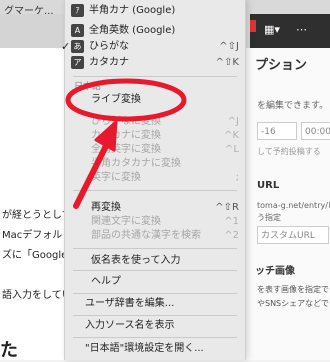  I want to click on highlight-ellipse, so click(126, 100).